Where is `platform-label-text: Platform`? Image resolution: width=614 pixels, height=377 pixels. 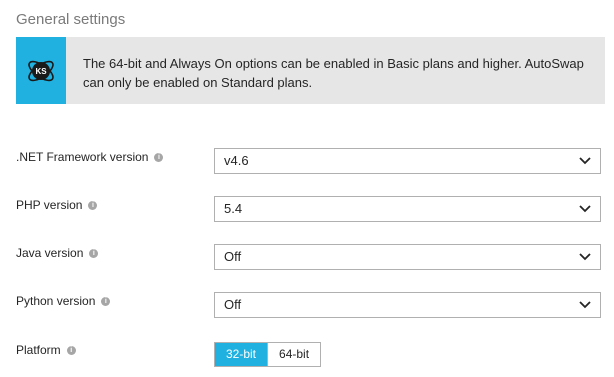 platform-label-text: Platform is located at coordinates (38, 350).